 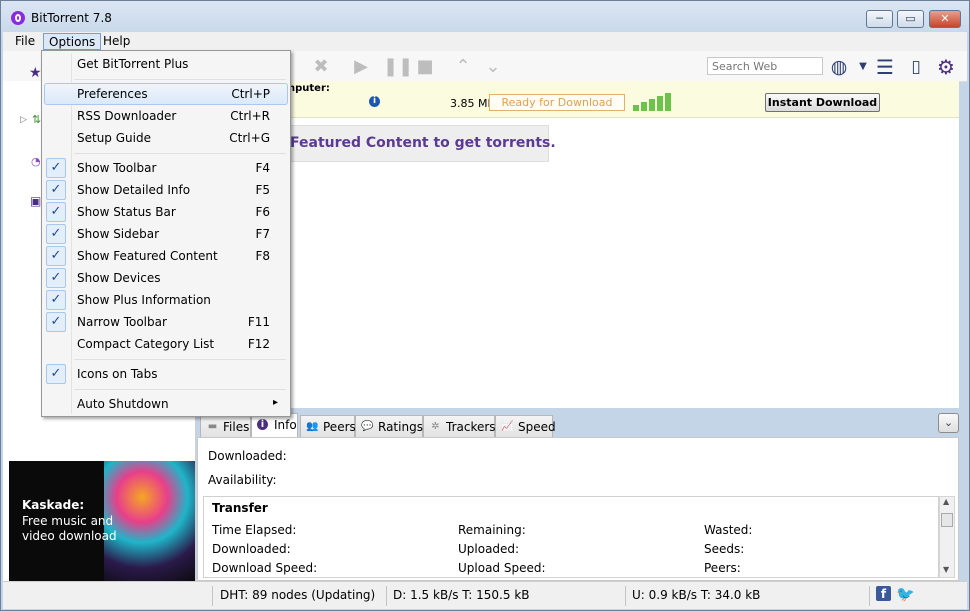 What do you see at coordinates (946, 569) in the screenshot?
I see `scroll-down-arrow-icon: ▼` at bounding box center [946, 569].